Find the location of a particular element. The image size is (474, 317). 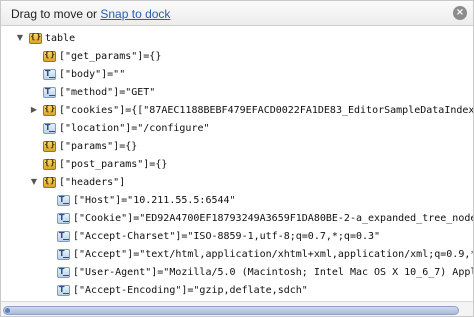

tree-row: ▼ ["headers"] is located at coordinates (77, 182).